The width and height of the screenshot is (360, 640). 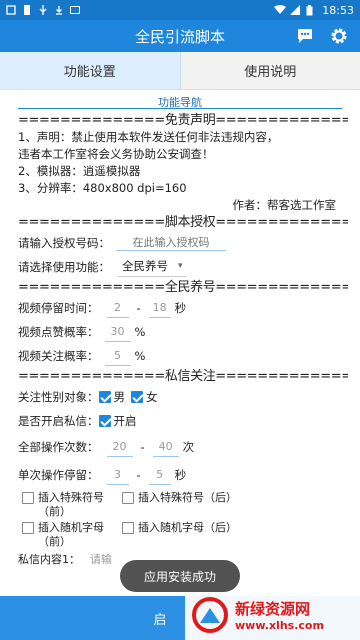 What do you see at coordinates (11, 10) in the screenshot?
I see `notification-icon` at bounding box center [11, 10].